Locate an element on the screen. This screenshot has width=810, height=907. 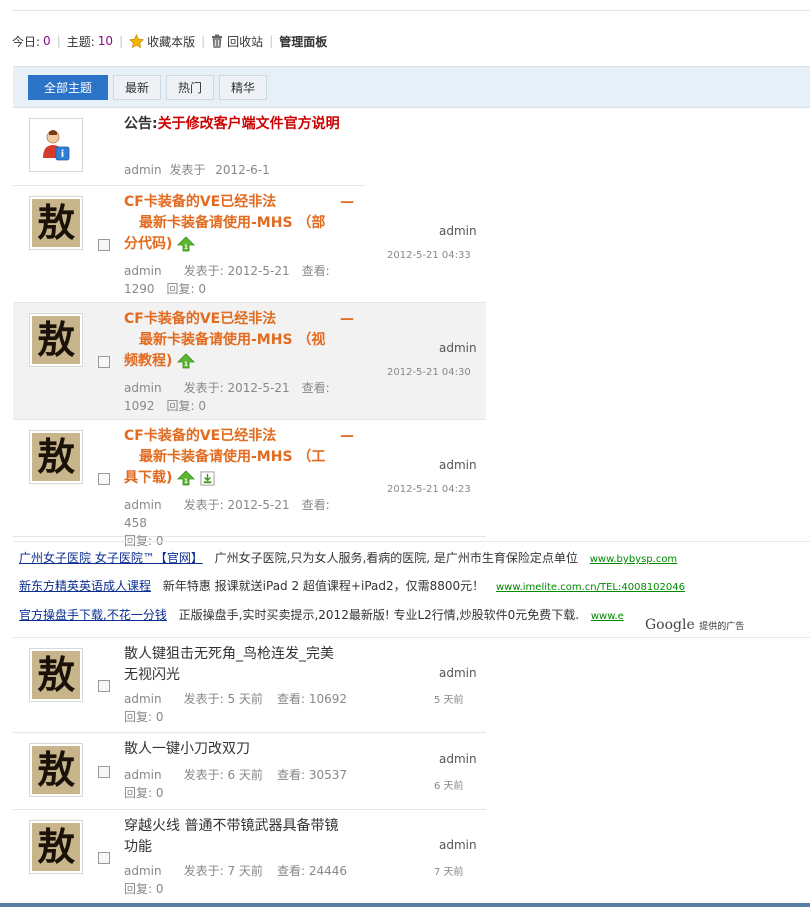
announcement-prefix: 公告: is located at coordinates (141, 124).